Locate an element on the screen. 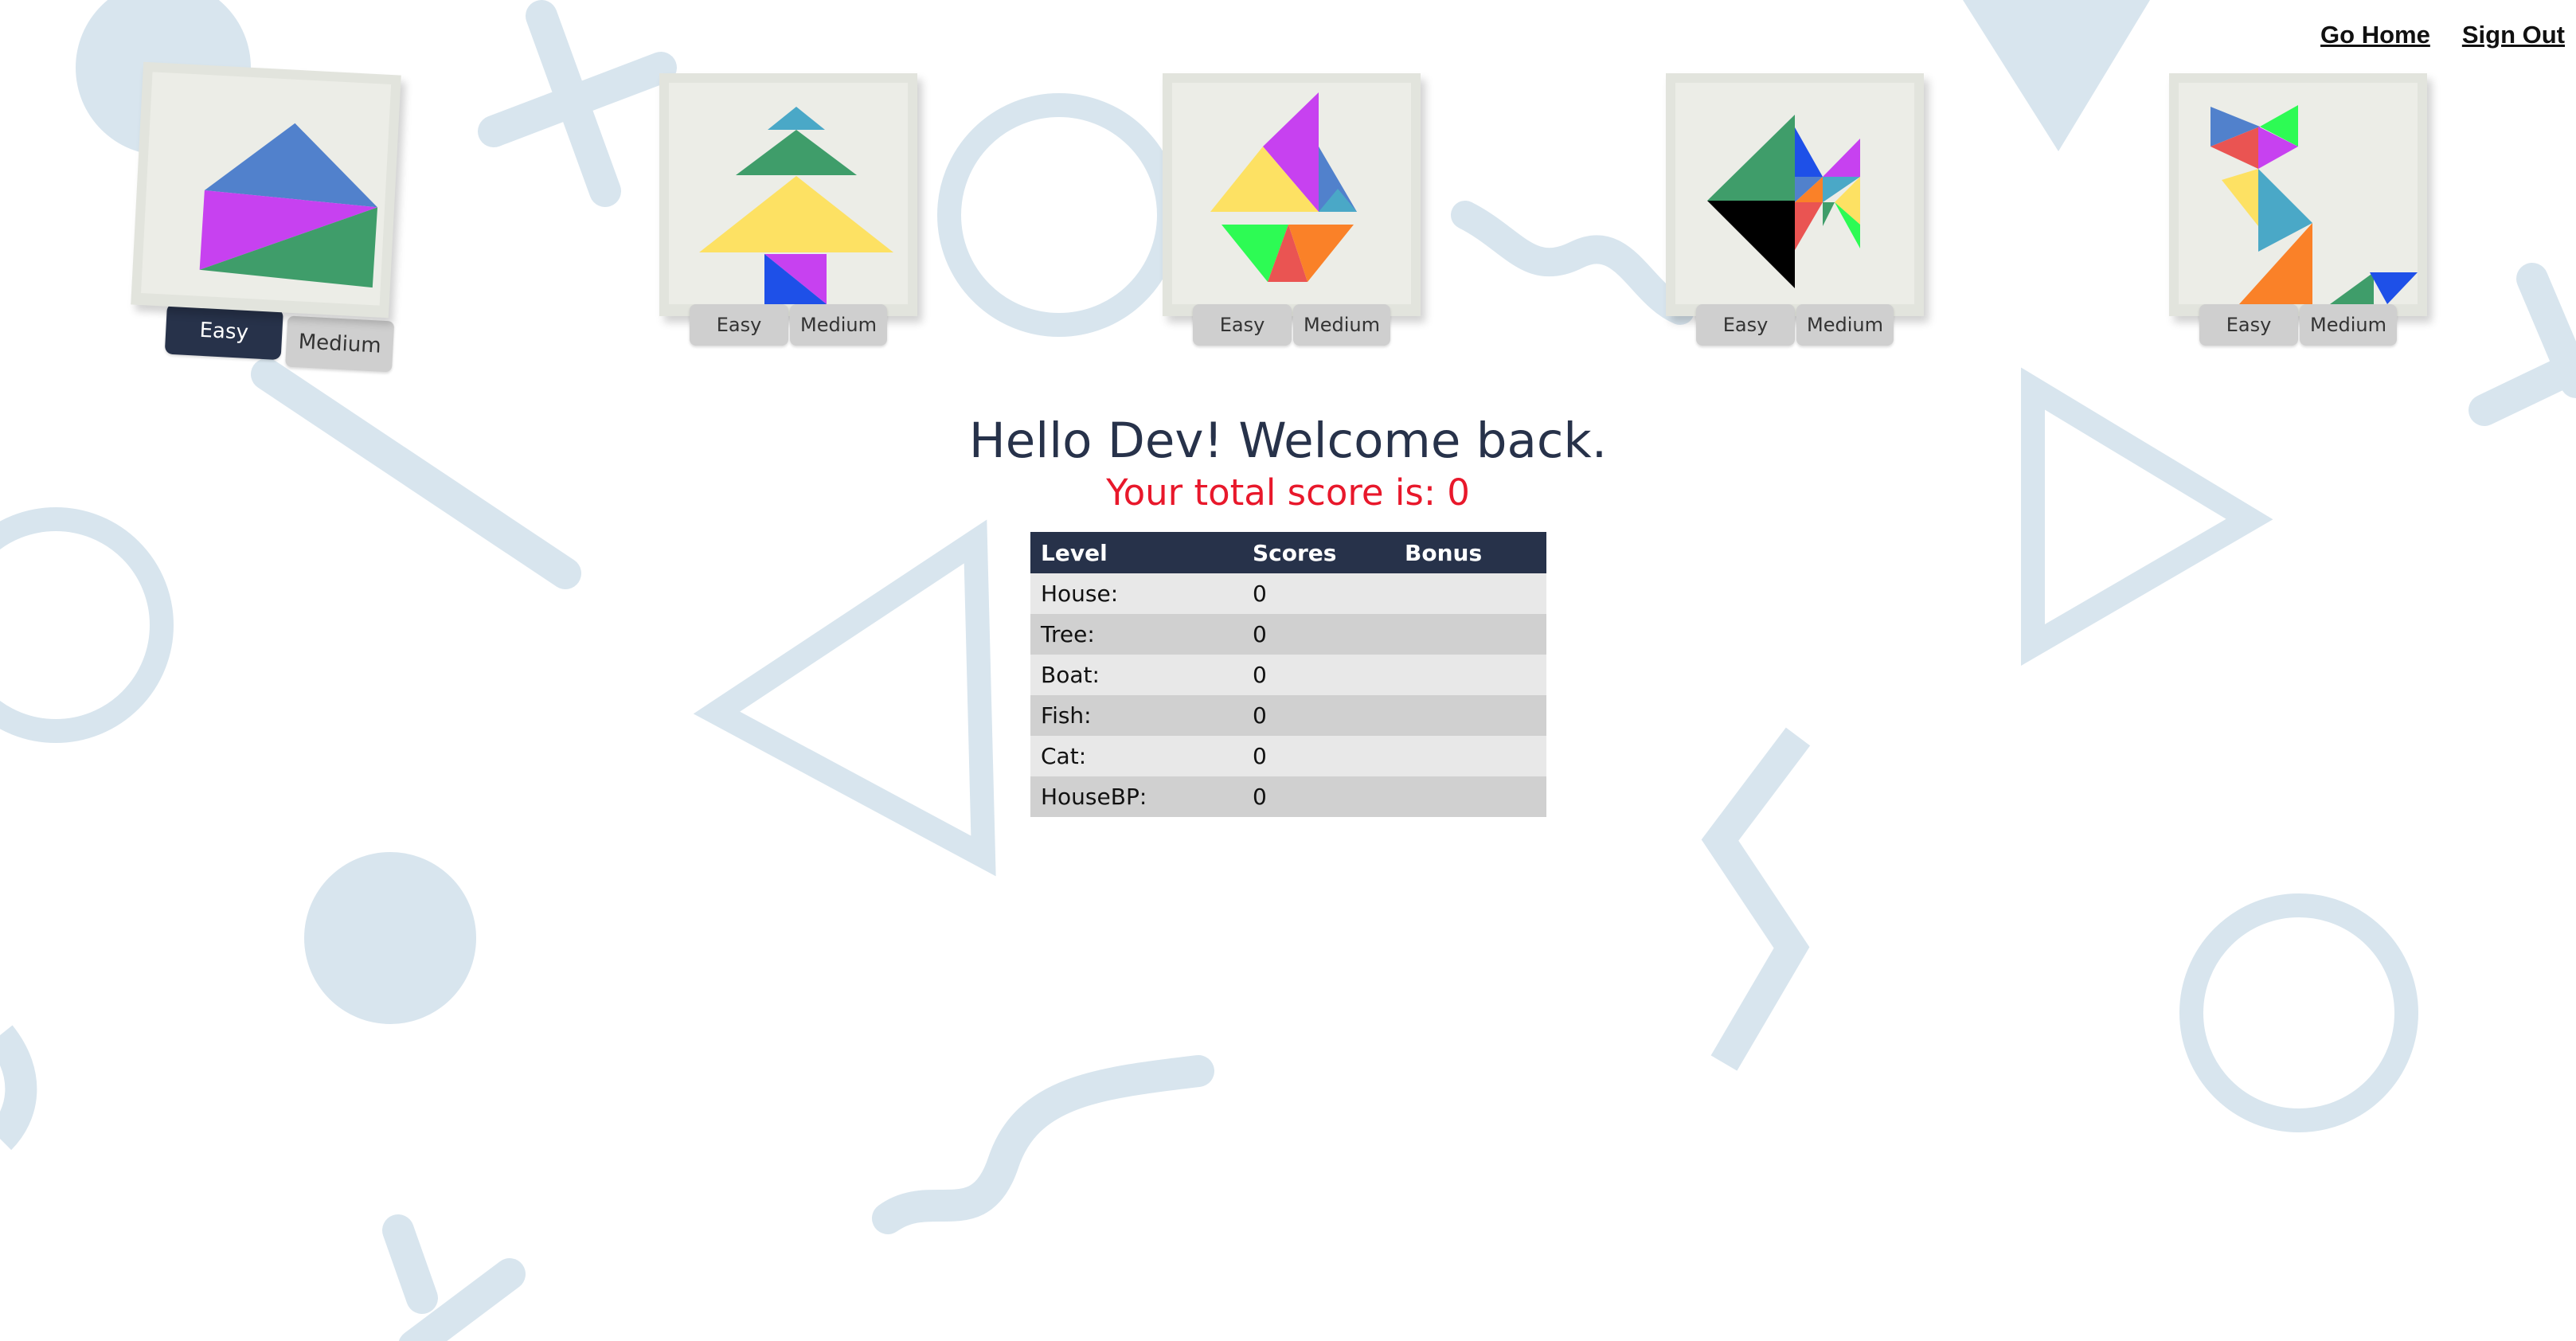  table-row: Cat: 0 is located at coordinates (1288, 756).